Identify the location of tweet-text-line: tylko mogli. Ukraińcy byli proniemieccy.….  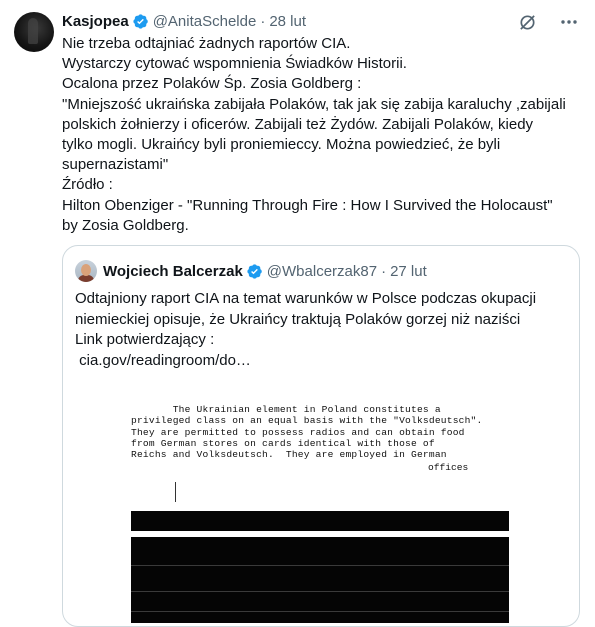
(281, 145).